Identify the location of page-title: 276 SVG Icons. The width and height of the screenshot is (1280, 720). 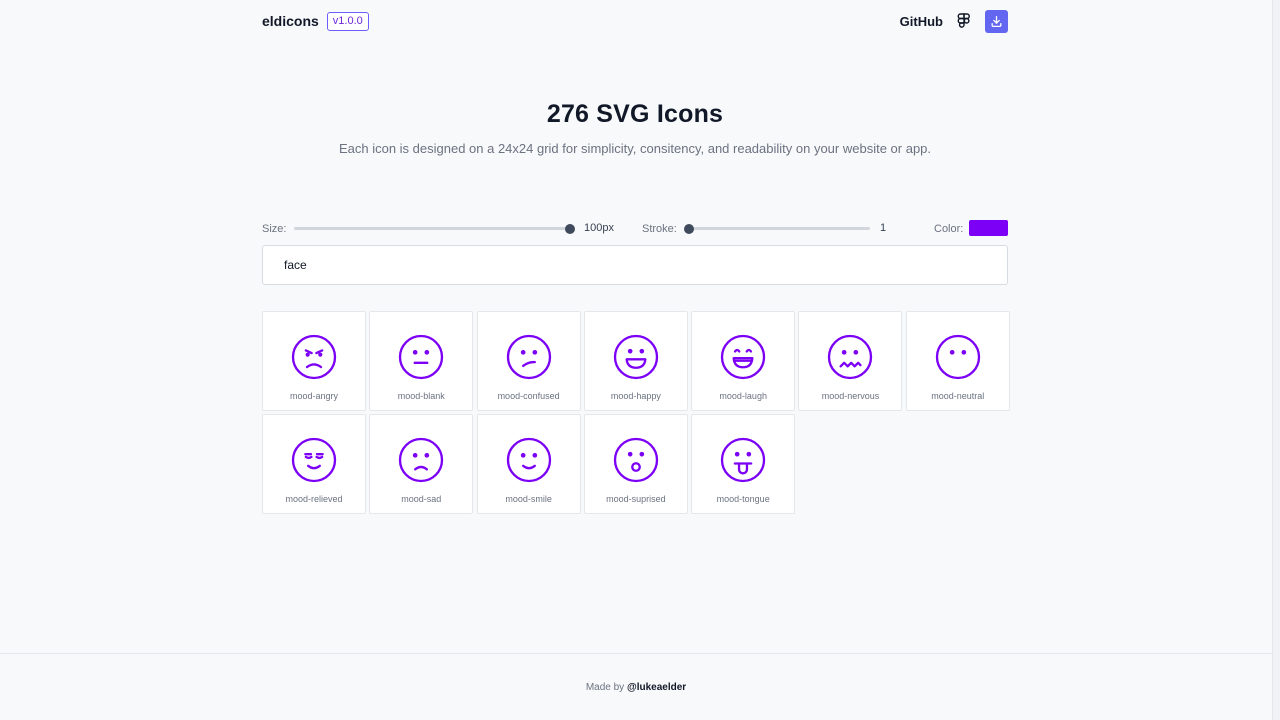
(635, 114).